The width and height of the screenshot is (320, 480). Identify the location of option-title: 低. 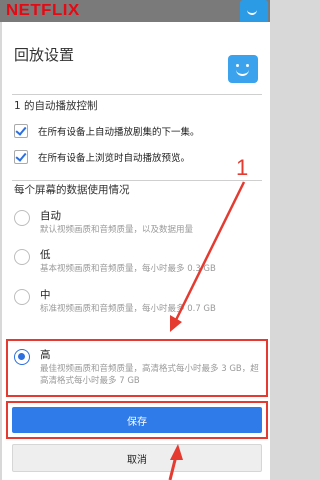
(45, 255).